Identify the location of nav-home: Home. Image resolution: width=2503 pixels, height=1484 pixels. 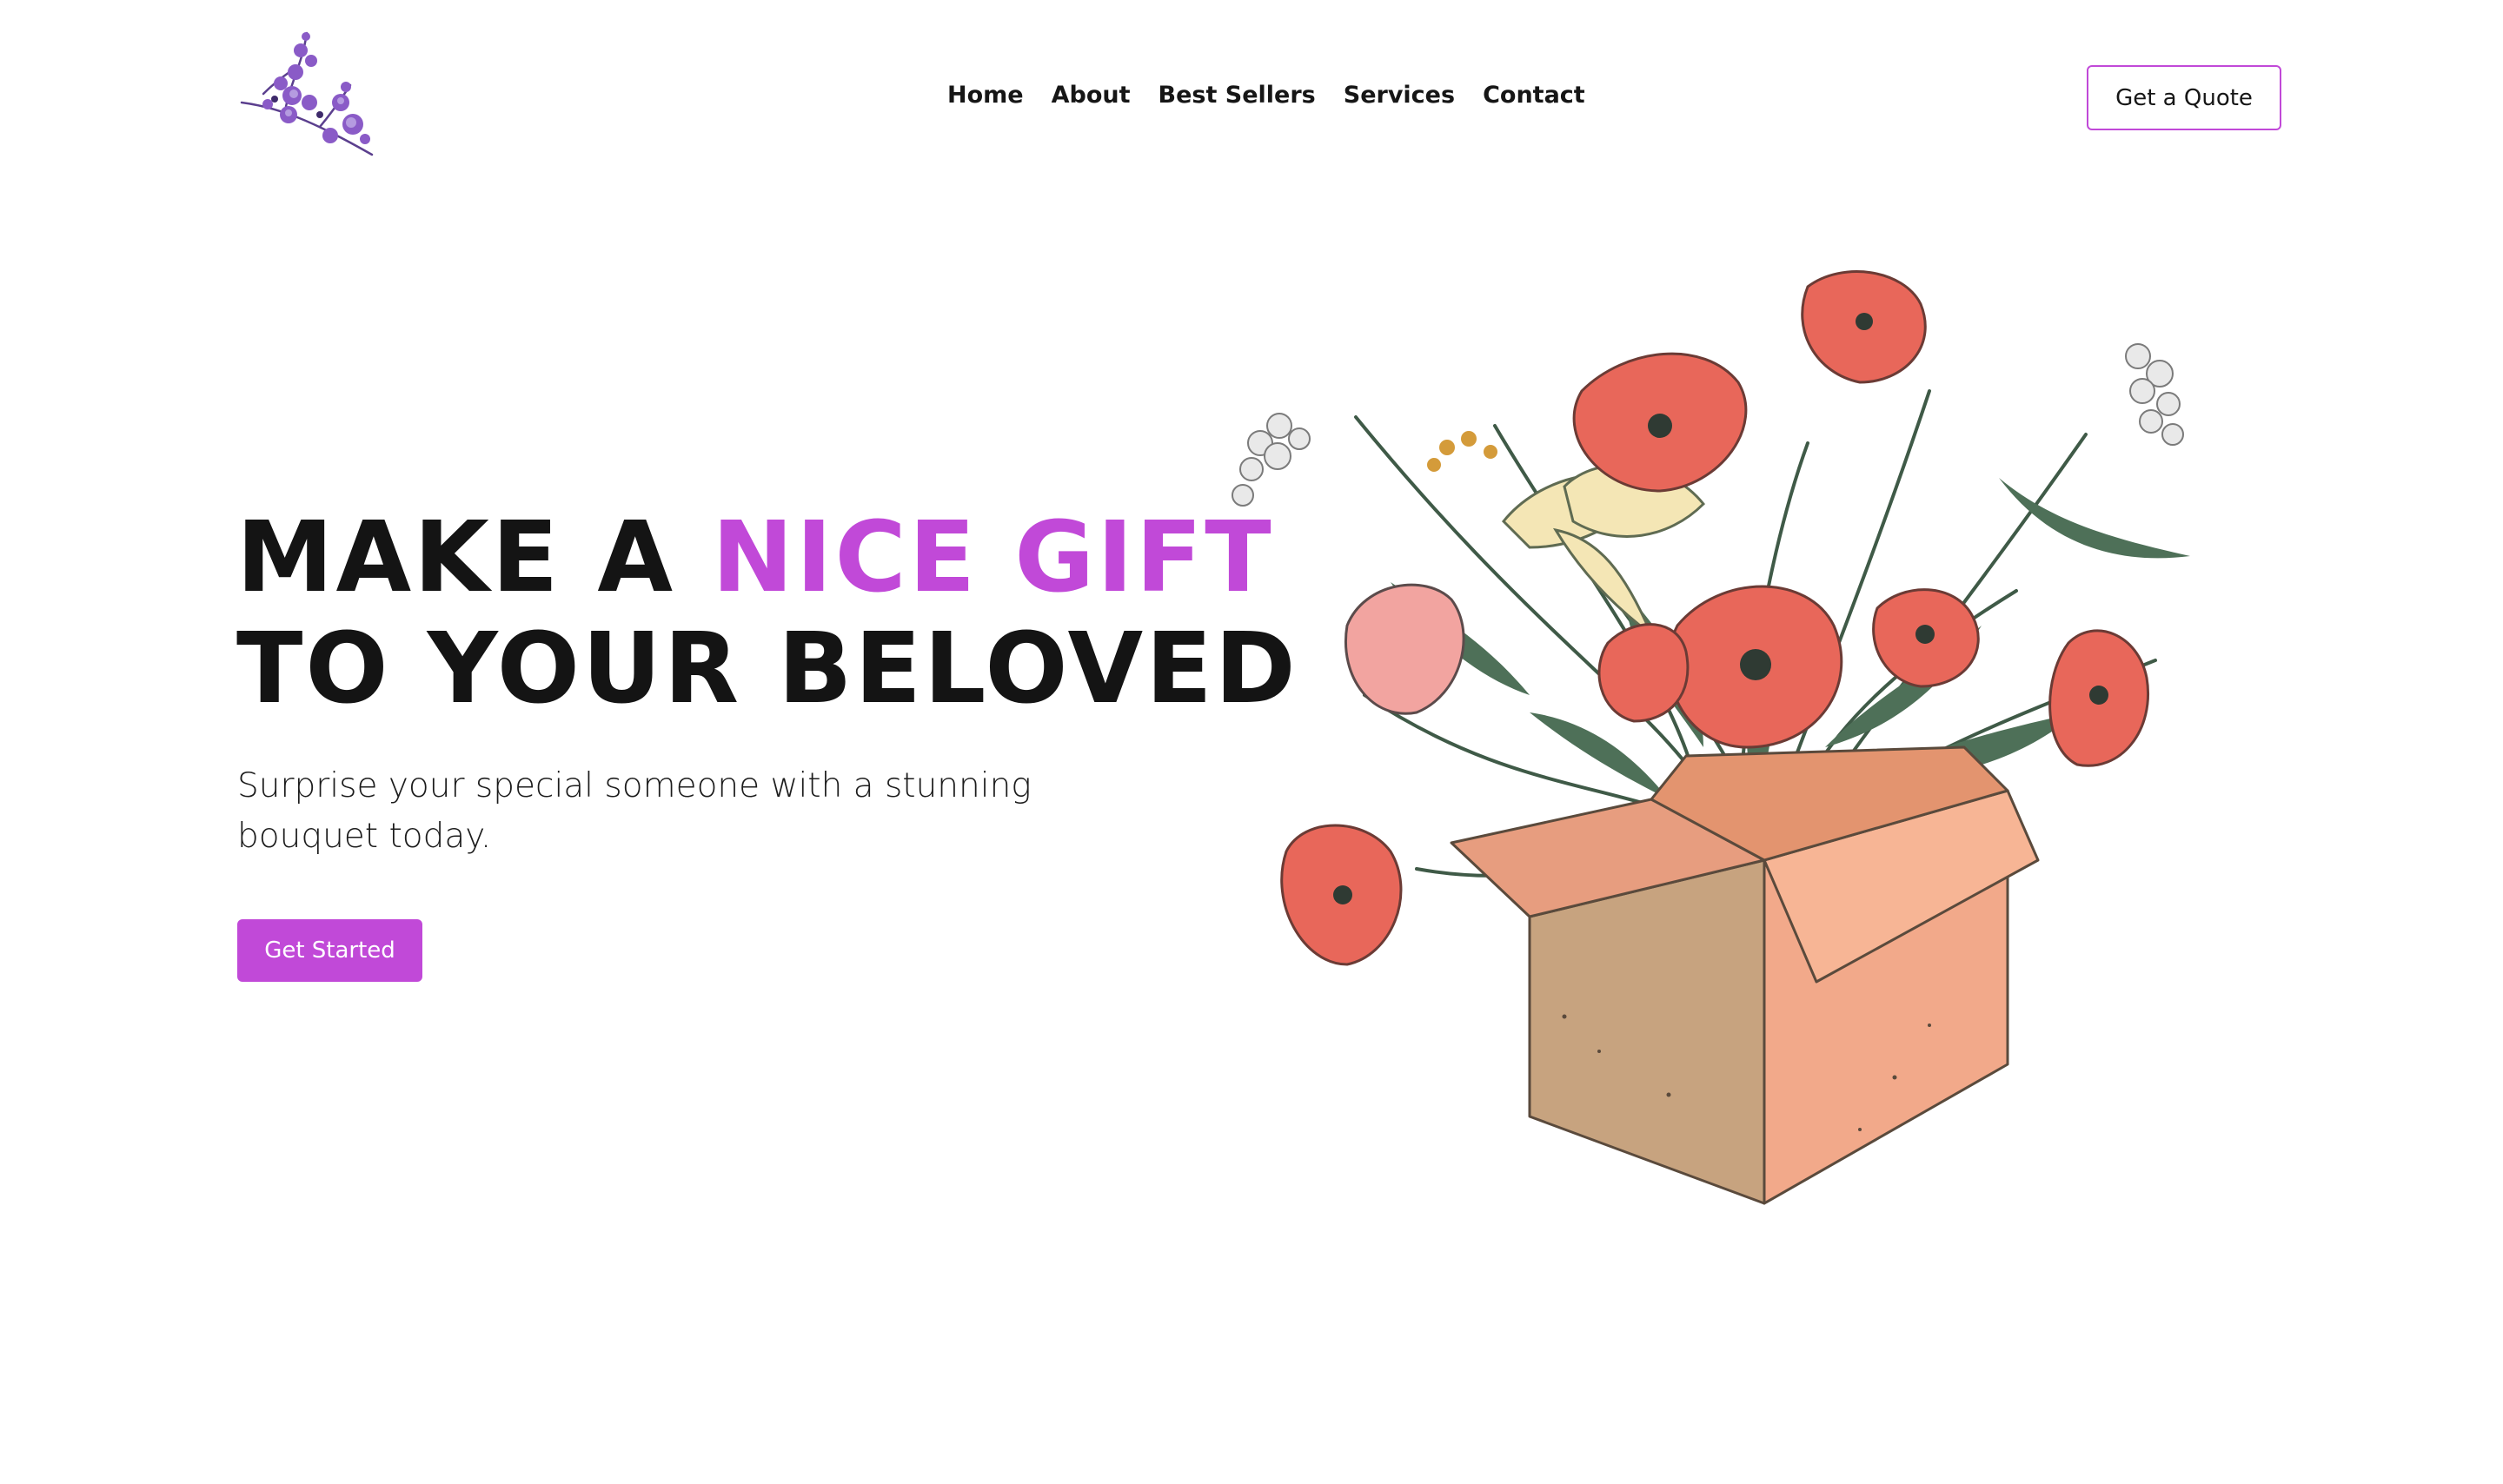
(985, 95).